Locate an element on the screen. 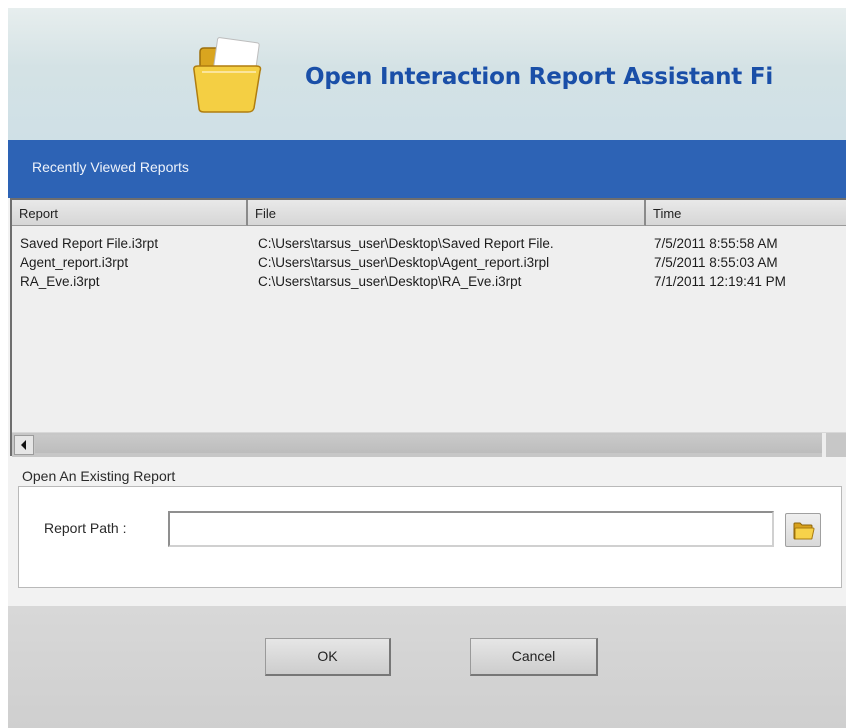 The height and width of the screenshot is (728, 846). dialog-title: Open Interaction Report Assistant Fi is located at coordinates (539, 77).